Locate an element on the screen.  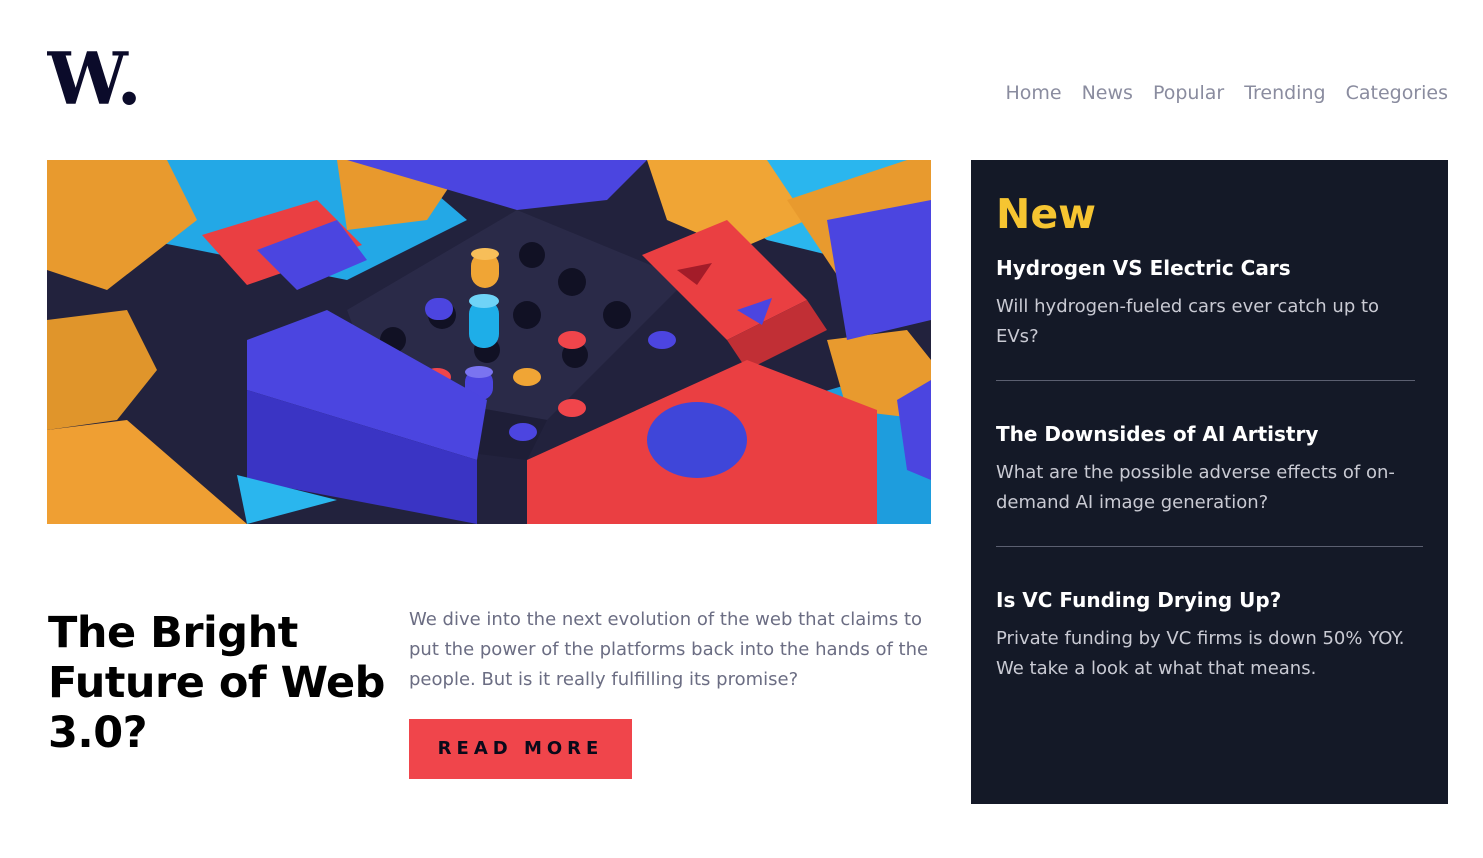
news-item-title: The Downsides of AI Artistry is located at coordinates (1209, 434).